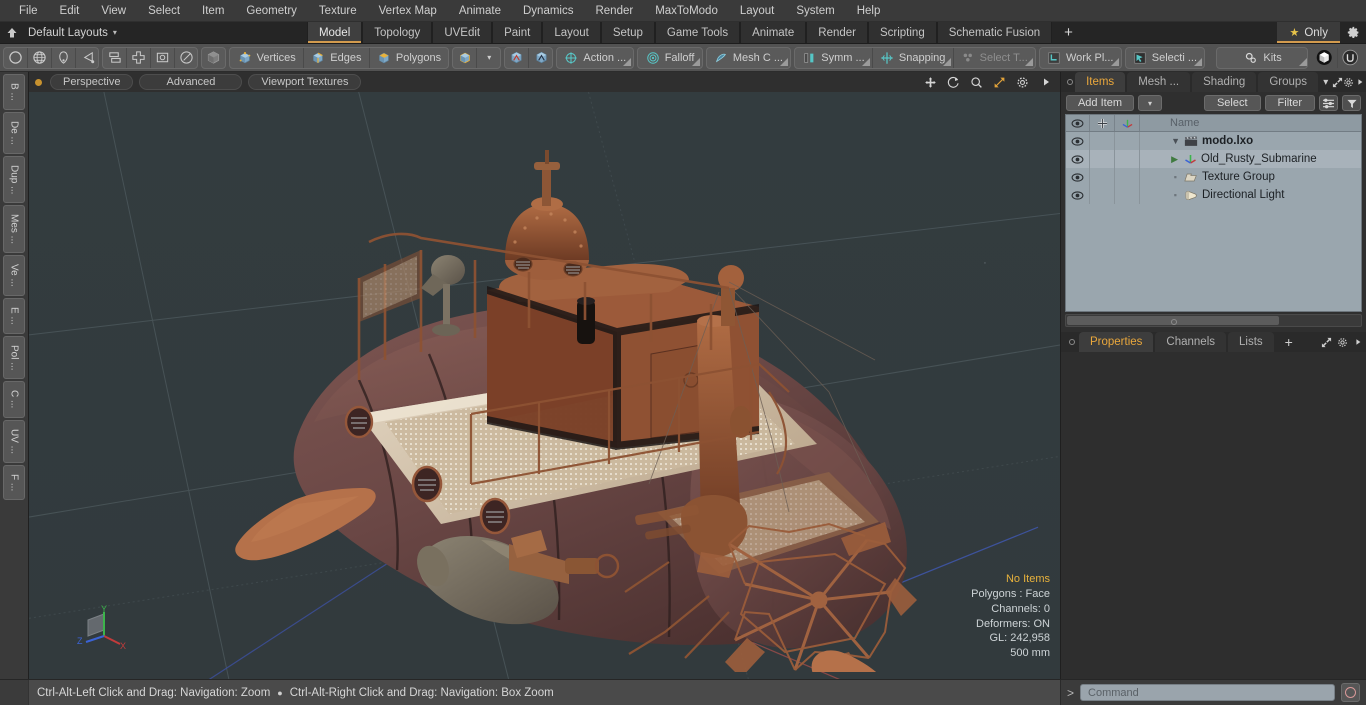  What do you see at coordinates (338, 11) in the screenshot?
I see `menu-item-texture: Texture` at bounding box center [338, 11].